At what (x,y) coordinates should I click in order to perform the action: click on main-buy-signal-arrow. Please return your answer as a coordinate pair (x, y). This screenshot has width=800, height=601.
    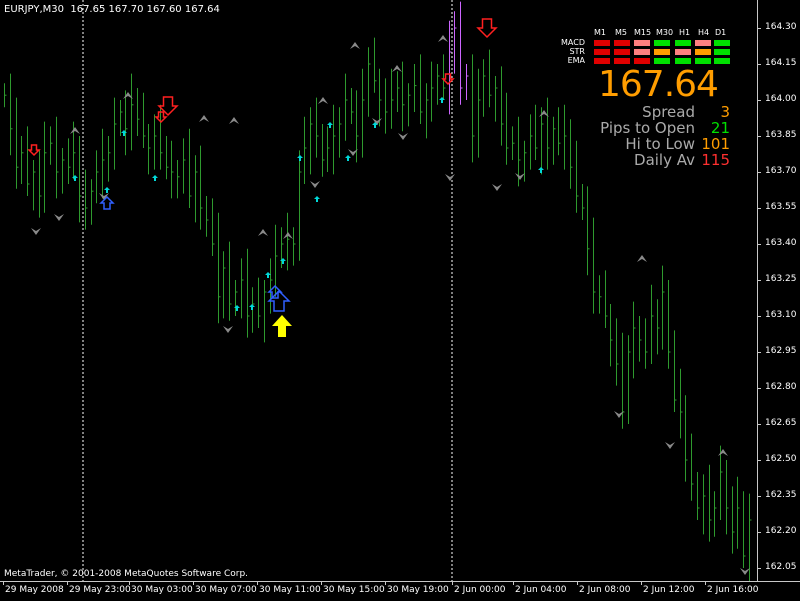
    Looking at the image, I should click on (282, 326).